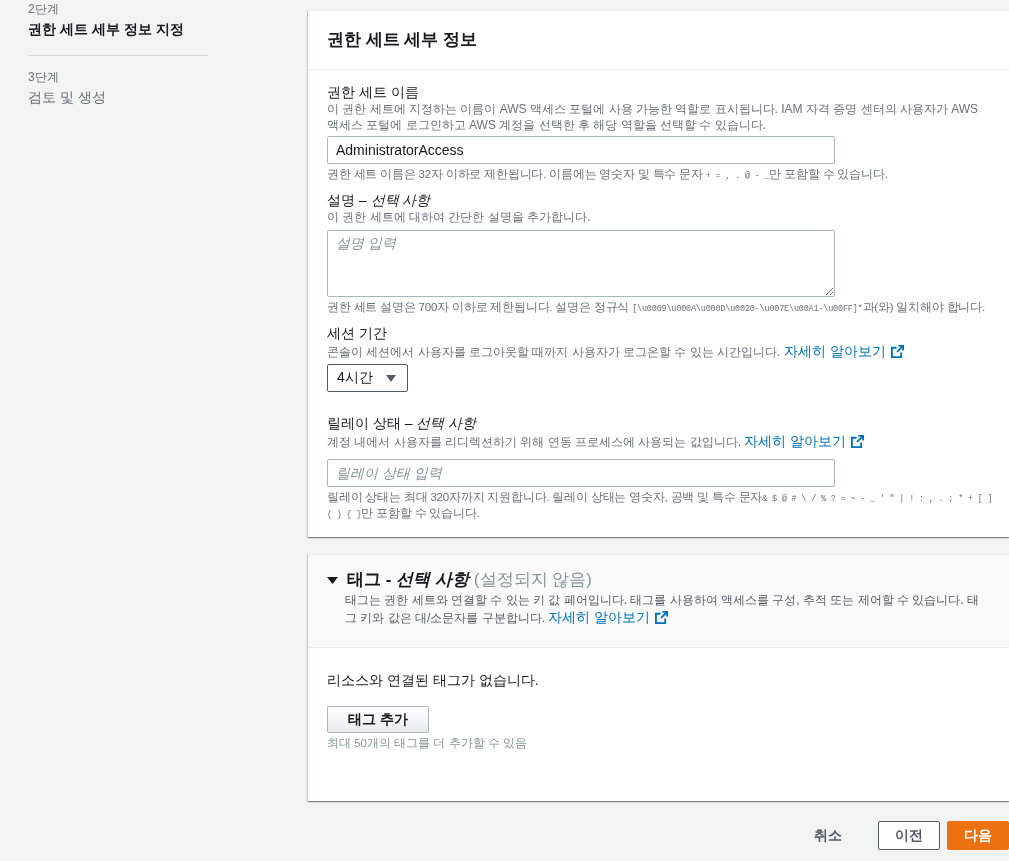  What do you see at coordinates (373, 92) in the screenshot?
I see `field-label: 권한 세트 이름` at bounding box center [373, 92].